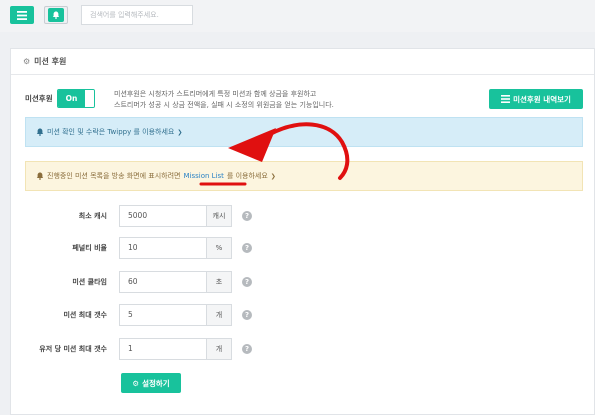  Describe the element at coordinates (110, 132) in the screenshot. I see `info-alert-text: 미션 확인 및 수락은 Twippy 를 이용하세요` at that location.